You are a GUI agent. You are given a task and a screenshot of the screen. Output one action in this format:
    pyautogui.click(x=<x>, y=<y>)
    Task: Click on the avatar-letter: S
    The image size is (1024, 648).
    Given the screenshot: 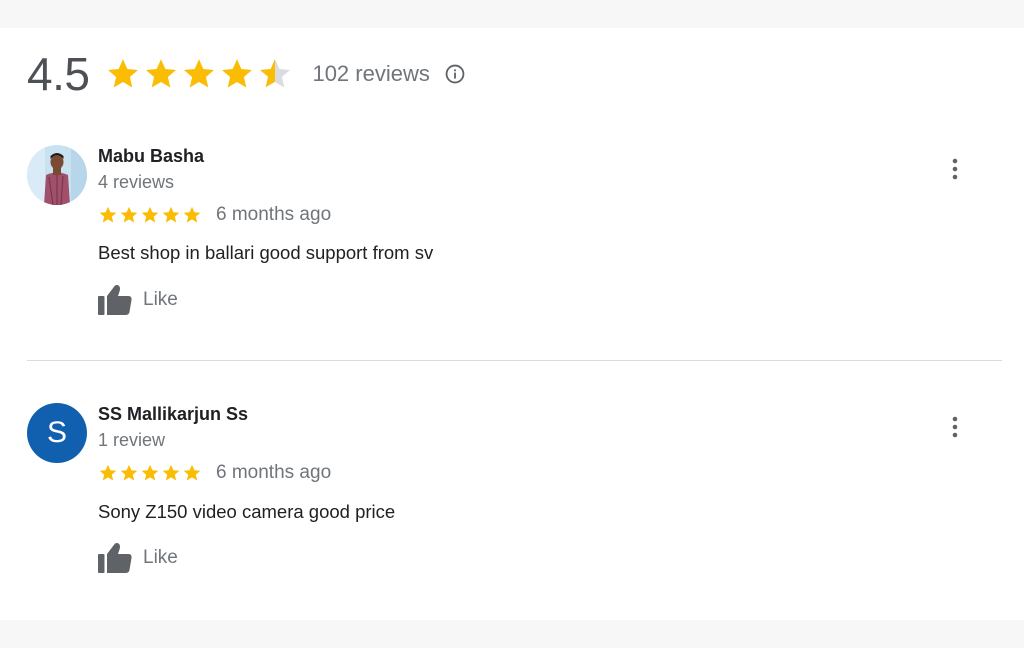 What is the action you would take?
    pyautogui.click(x=56, y=432)
    